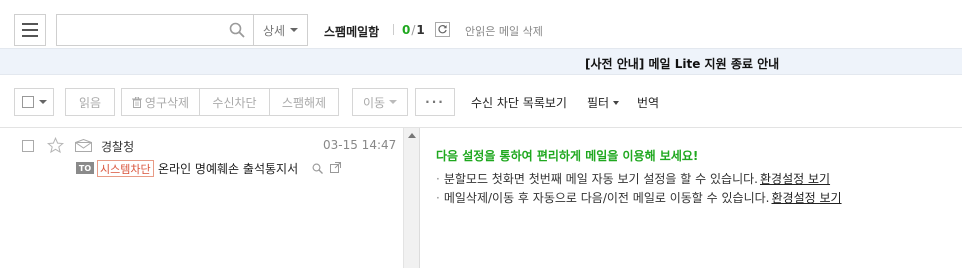 Image resolution: width=962 pixels, height=268 pixels. I want to click on mail-date: 03-15 14:47, so click(360, 145).